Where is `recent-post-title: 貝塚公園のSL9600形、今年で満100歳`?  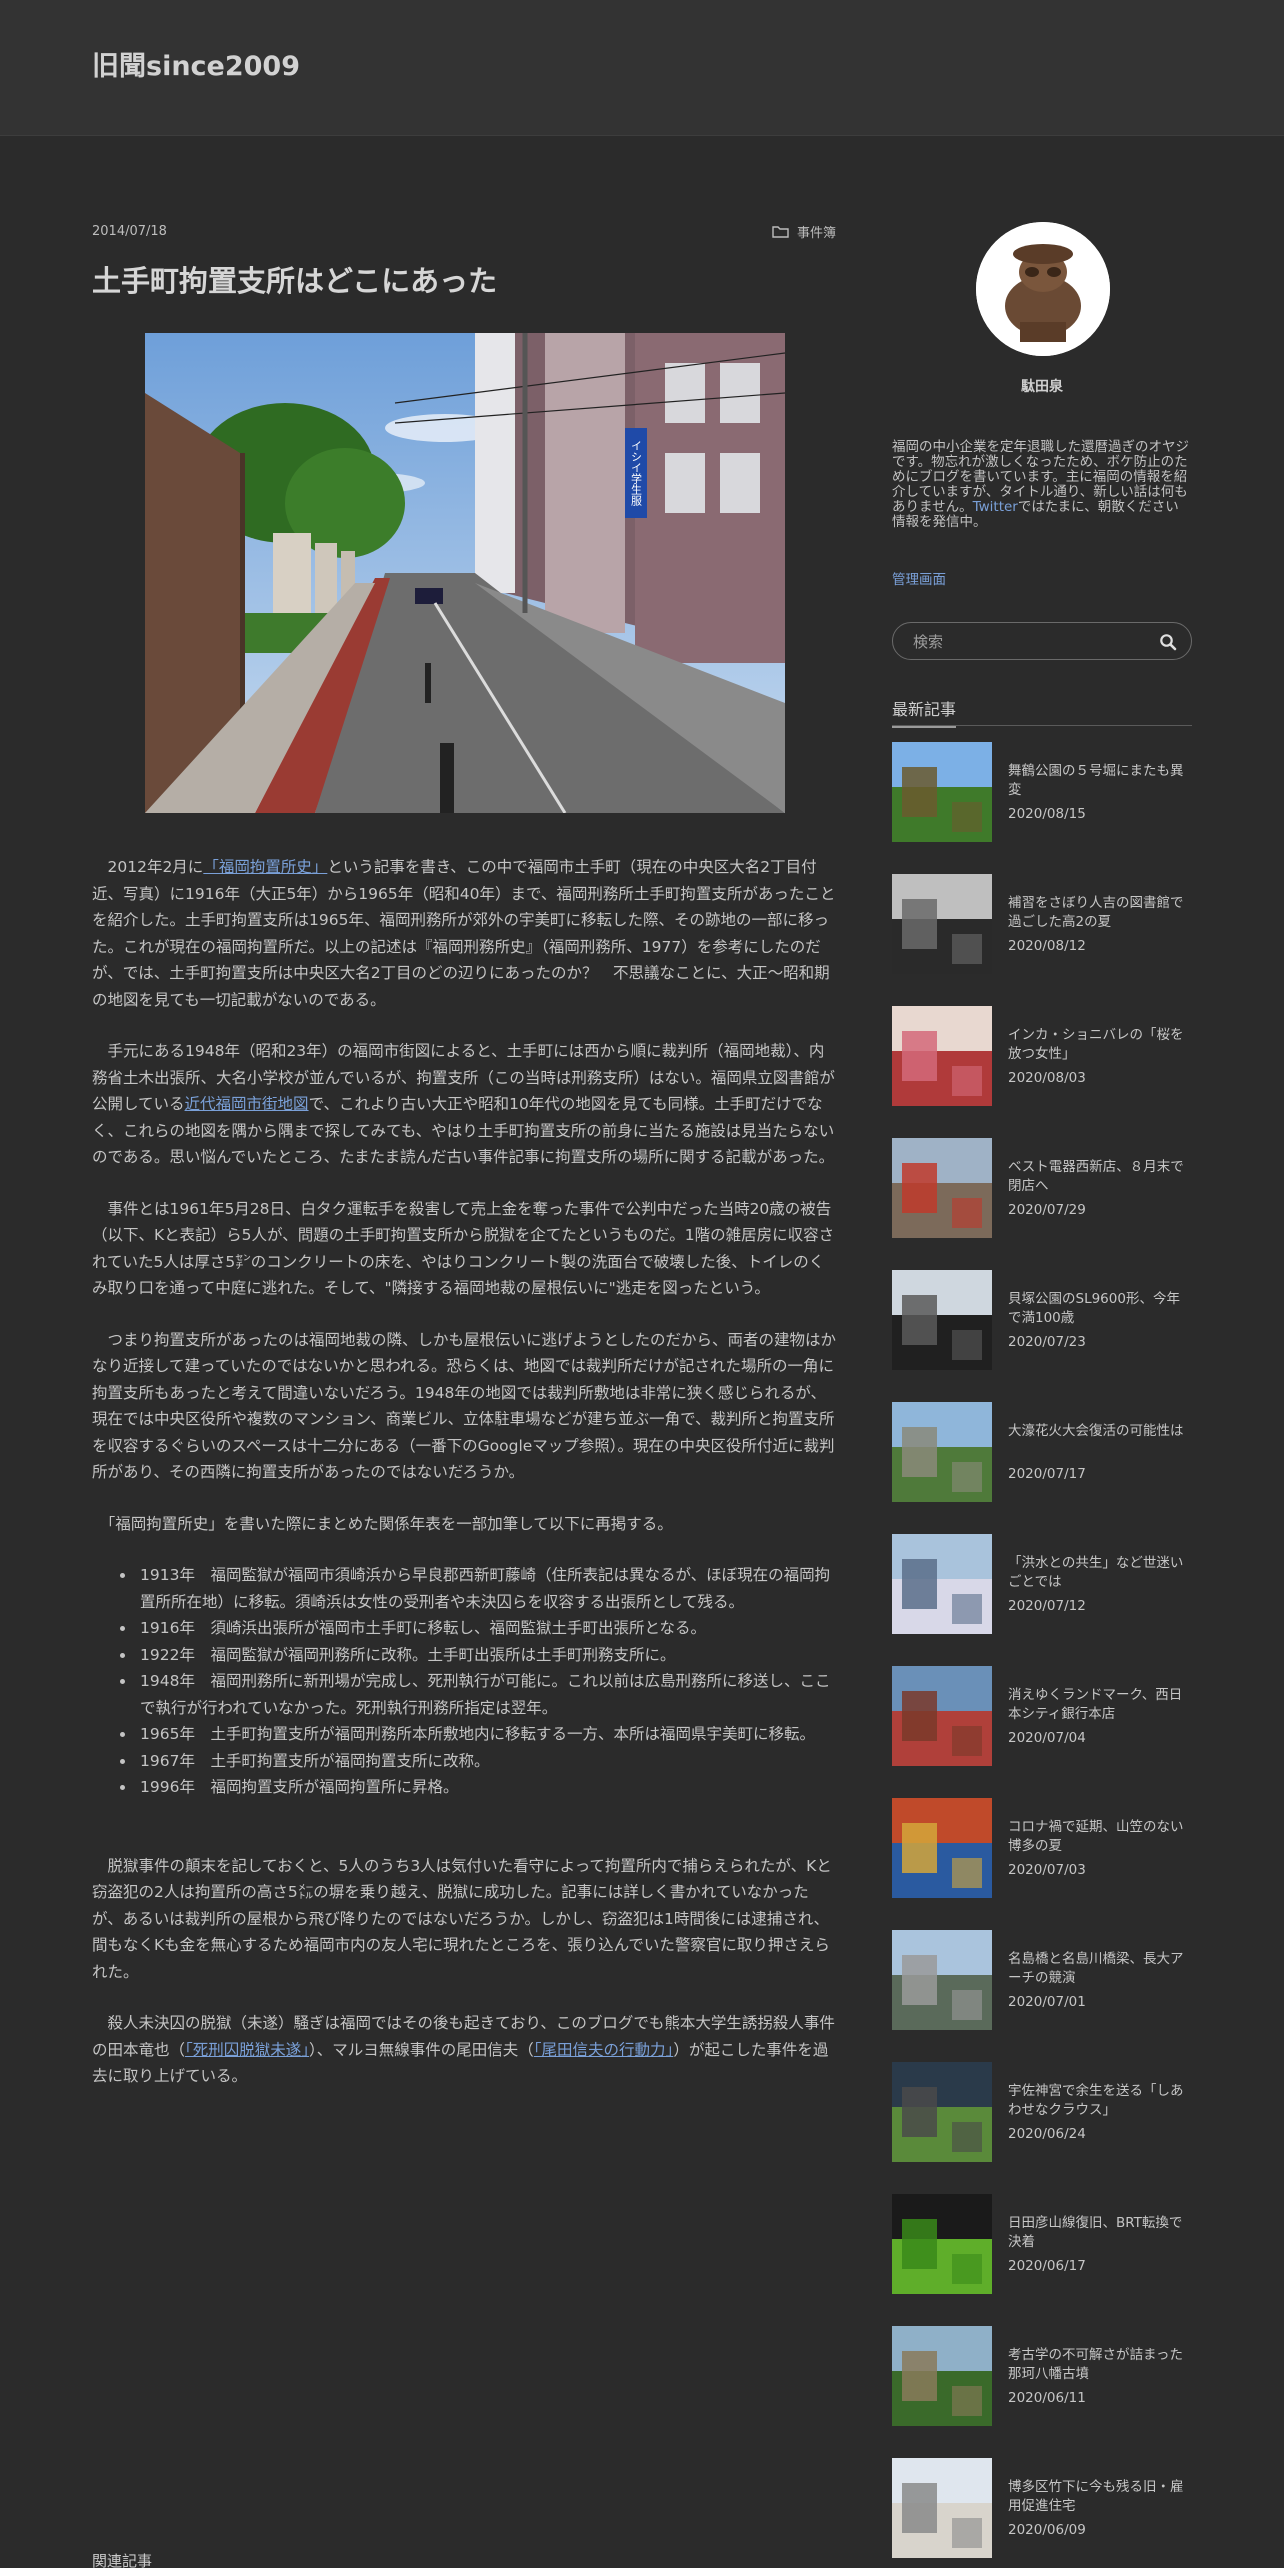
recent-post-title: 貝塚公園のSL9600形、今年で満100歳 is located at coordinates (1100, 1309).